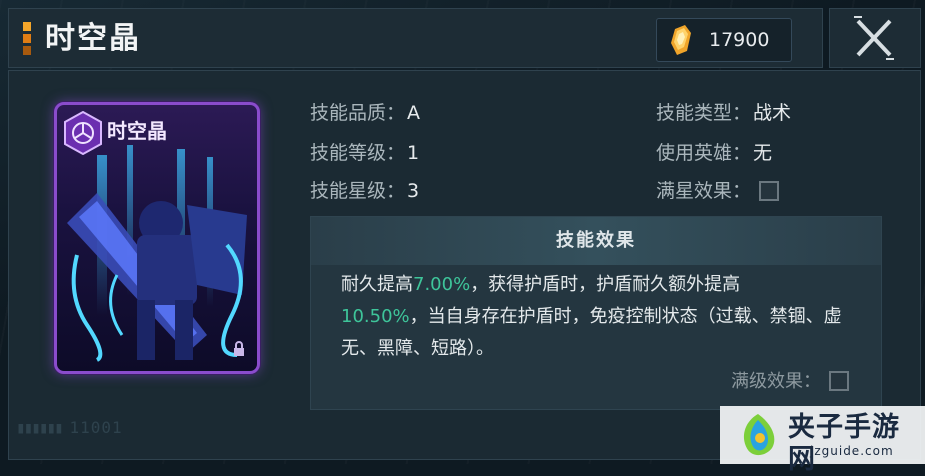 The image size is (925, 476). I want to click on effect-title: 技能效果, so click(596, 240).